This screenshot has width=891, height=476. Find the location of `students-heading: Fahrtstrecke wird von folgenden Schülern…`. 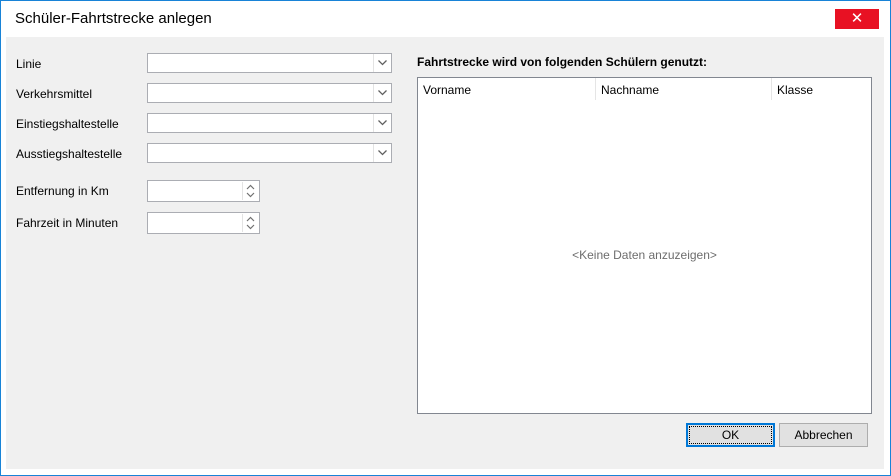

students-heading: Fahrtstrecke wird von folgenden Schülern… is located at coordinates (562, 62).